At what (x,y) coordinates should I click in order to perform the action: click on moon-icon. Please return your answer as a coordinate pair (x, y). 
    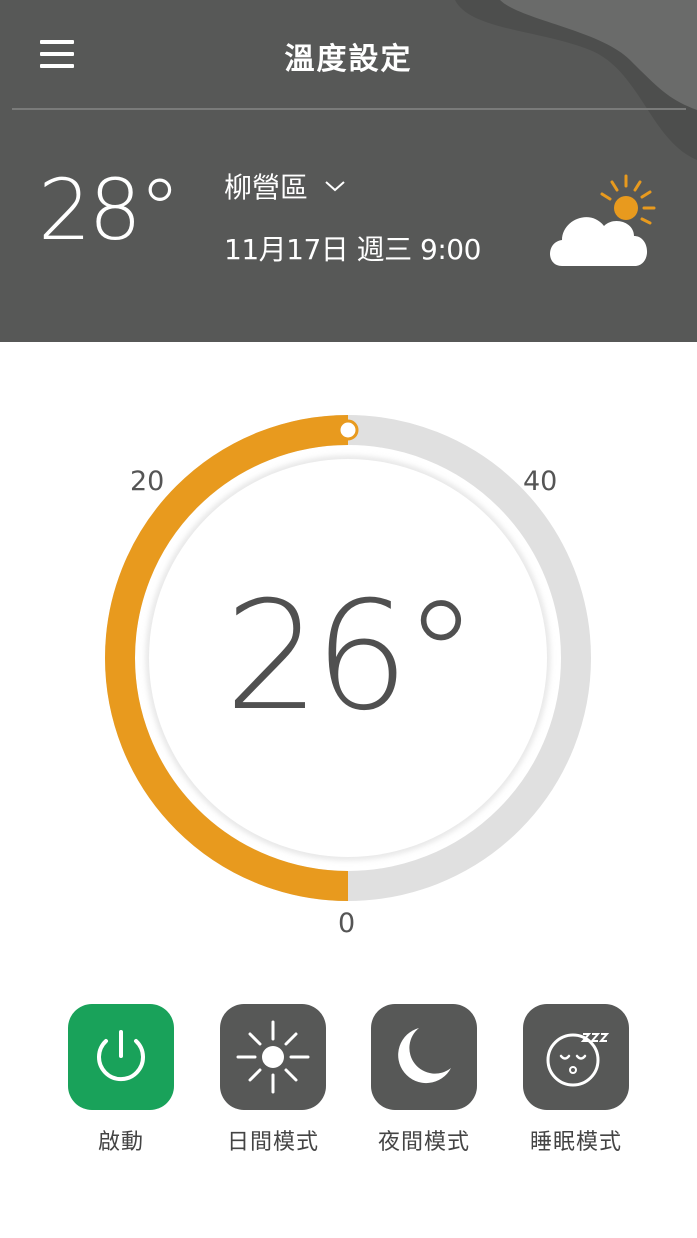
    Looking at the image, I should click on (424, 1056).